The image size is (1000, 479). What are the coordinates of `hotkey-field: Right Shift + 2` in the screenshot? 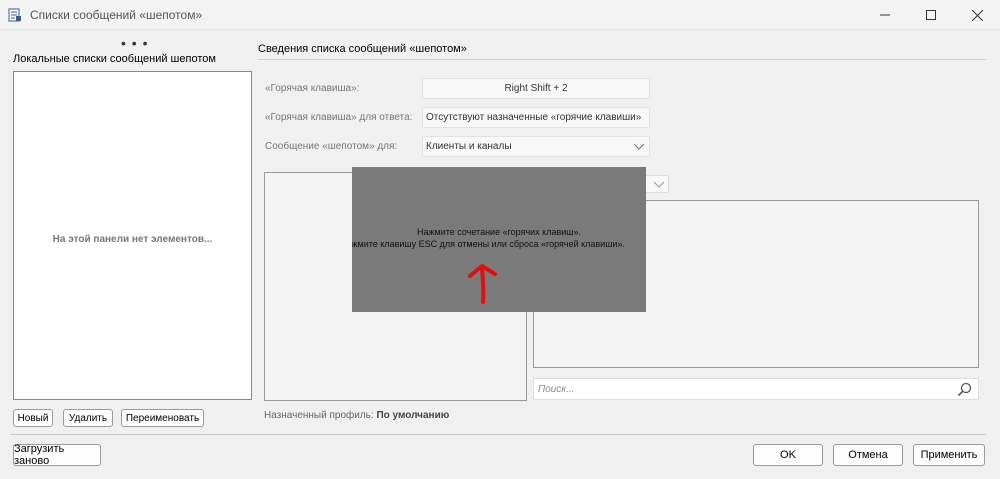 It's located at (536, 88).